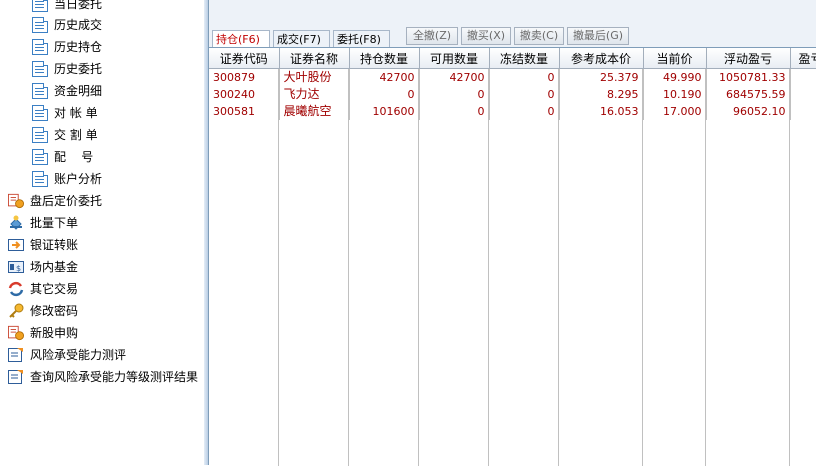 This screenshot has height=466, width=816. I want to click on tree-item-label: 当日委托, so click(78, 5).